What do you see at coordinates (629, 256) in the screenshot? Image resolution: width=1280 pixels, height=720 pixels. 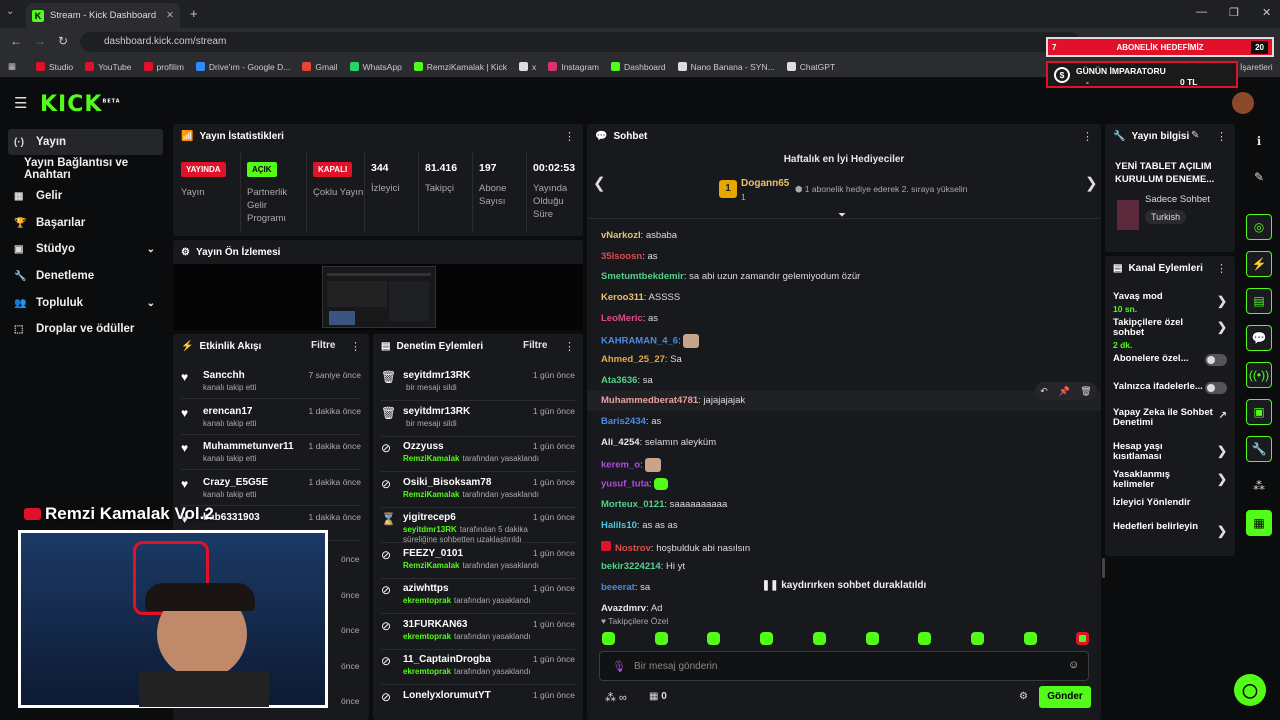 I see `chat-message: 35lsoosn: as` at bounding box center [629, 256].